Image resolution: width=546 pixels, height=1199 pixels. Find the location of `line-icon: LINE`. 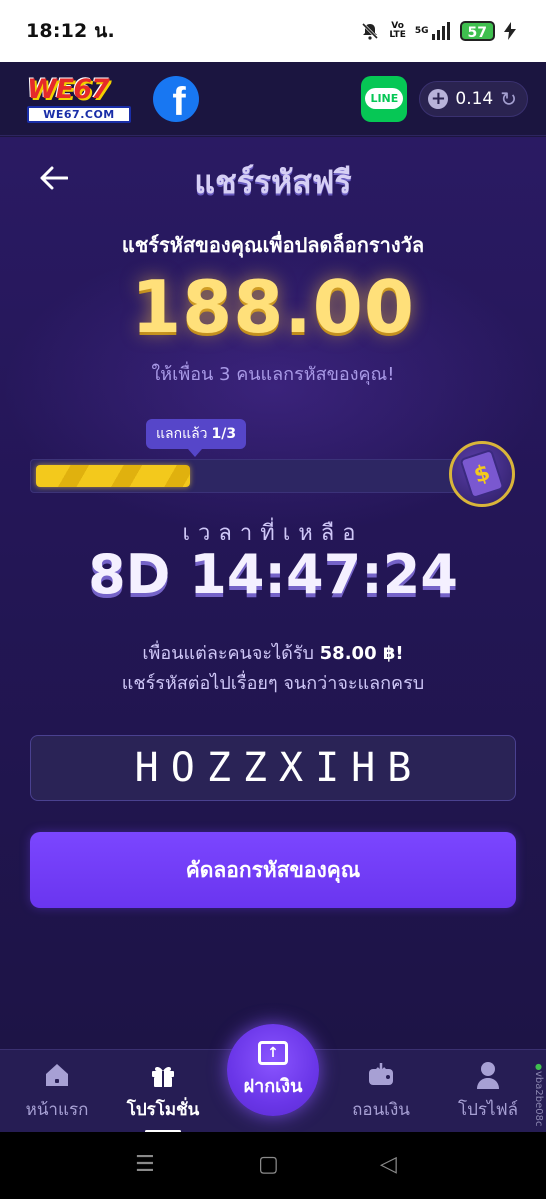

line-icon: LINE is located at coordinates (384, 98).